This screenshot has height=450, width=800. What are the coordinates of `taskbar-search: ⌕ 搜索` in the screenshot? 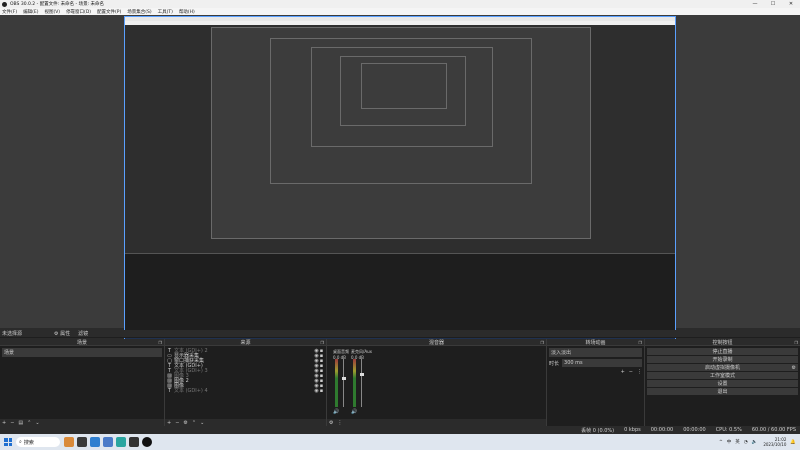 It's located at (38, 442).